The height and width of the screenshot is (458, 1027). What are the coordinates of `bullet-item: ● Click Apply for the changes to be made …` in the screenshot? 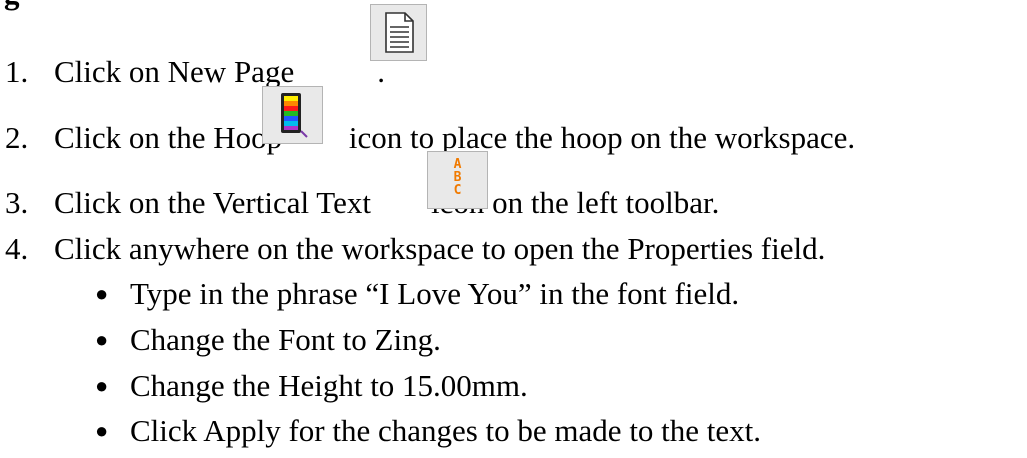 It's located at (428, 431).